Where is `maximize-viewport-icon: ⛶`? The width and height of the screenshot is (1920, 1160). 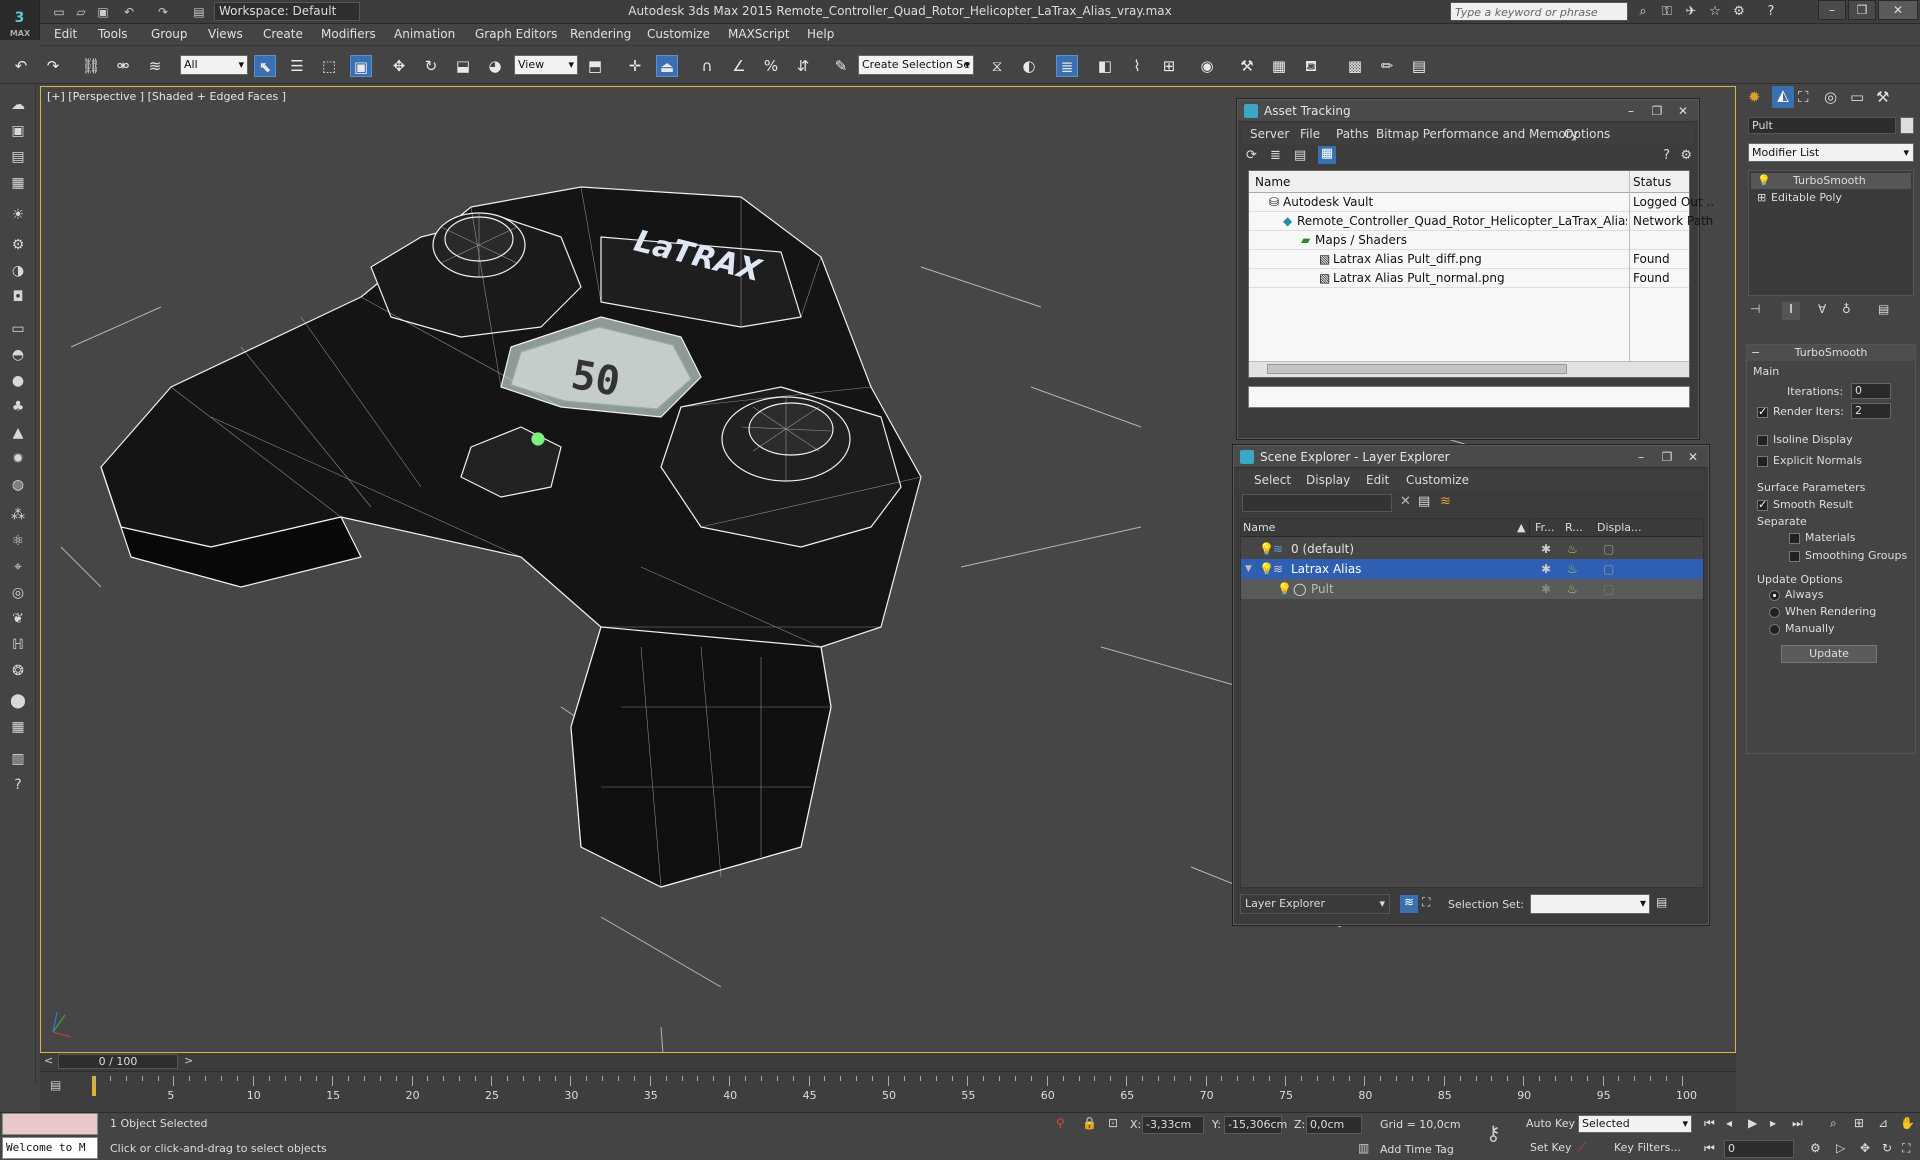 maximize-viewport-icon: ⛶ is located at coordinates (1906, 1148).